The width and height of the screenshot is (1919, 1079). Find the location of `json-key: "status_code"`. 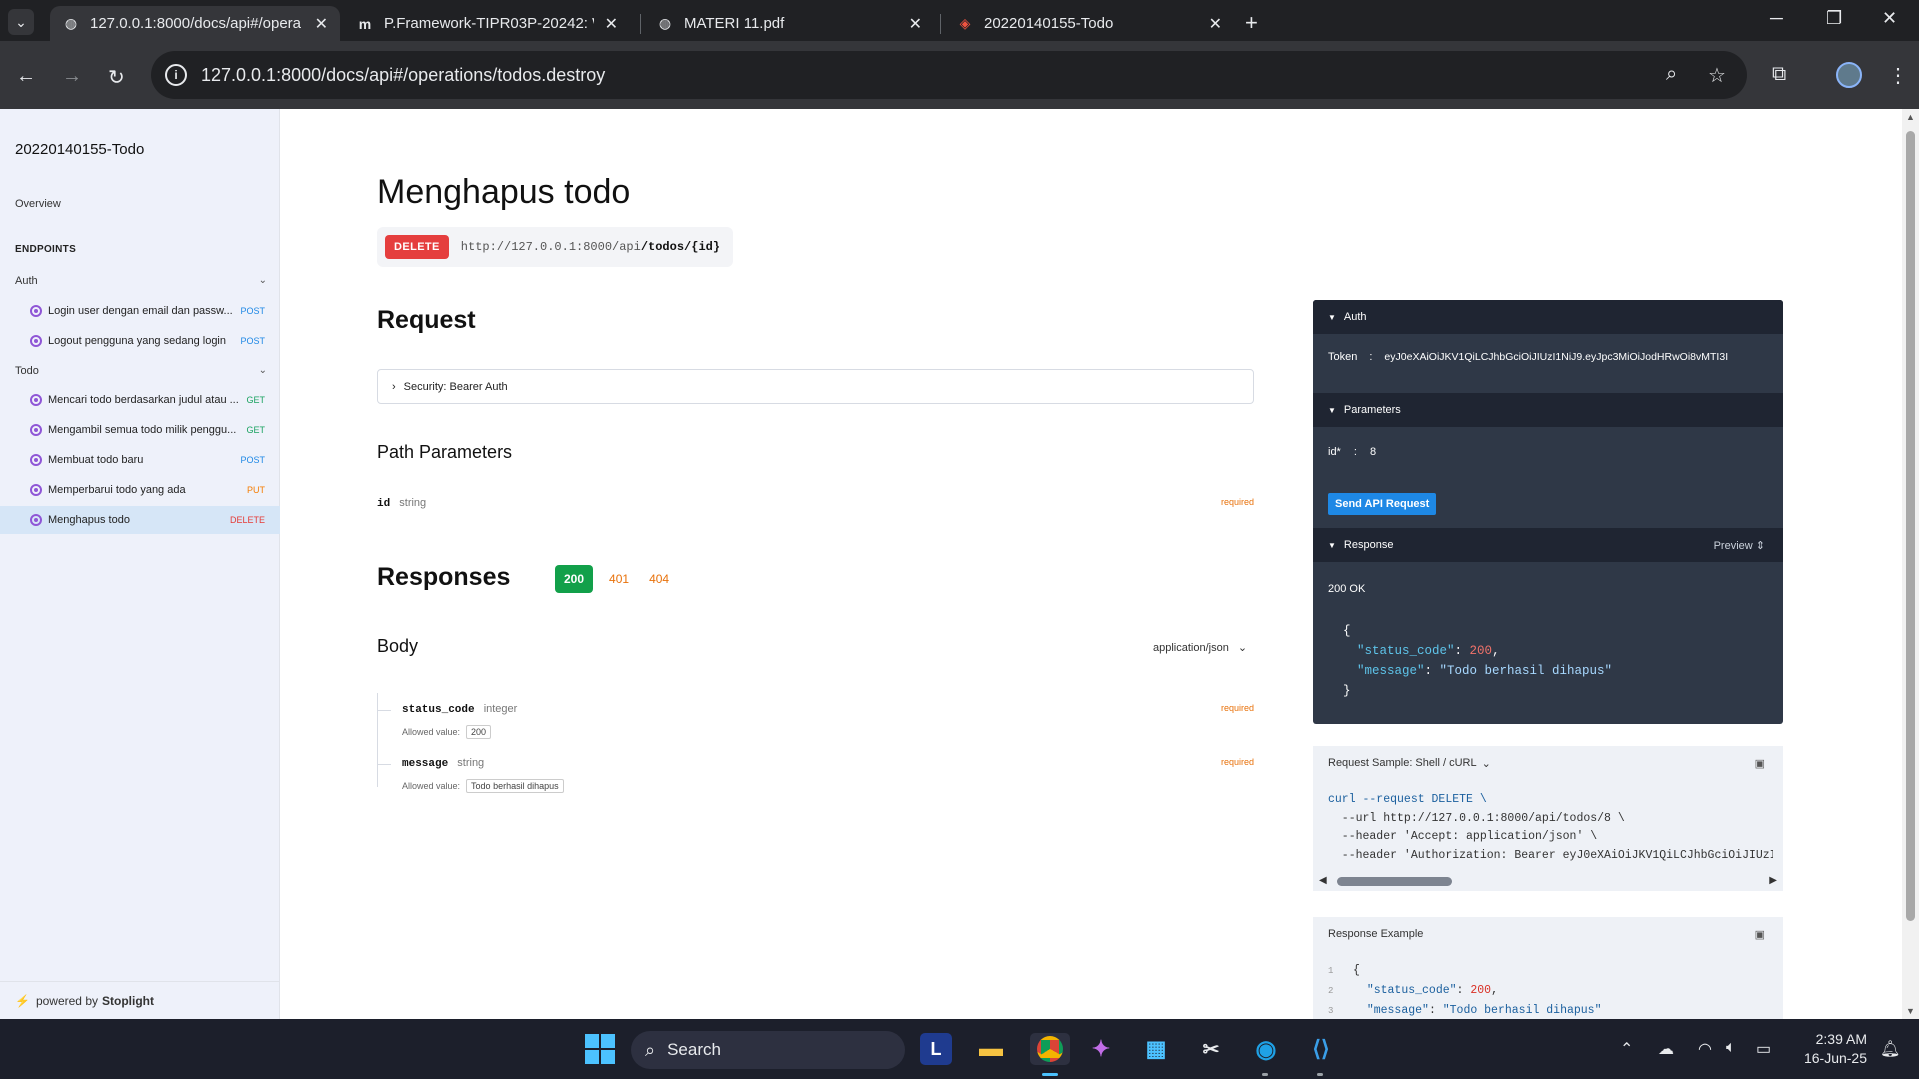

json-key: "status_code" is located at coordinates (1406, 651).